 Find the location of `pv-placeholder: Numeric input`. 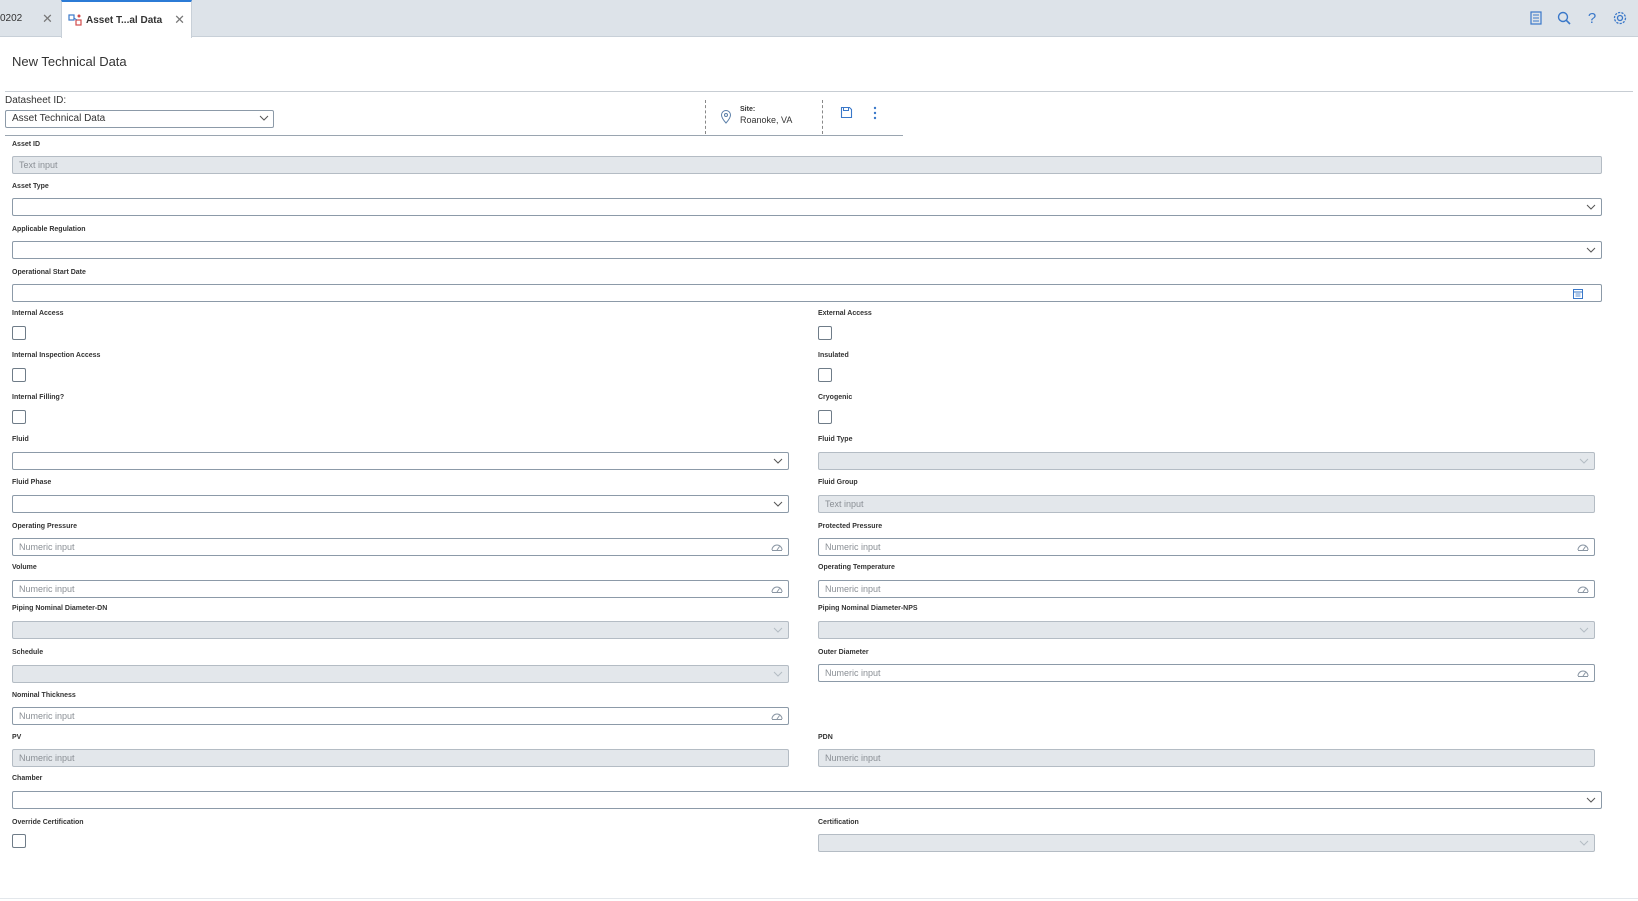

pv-placeholder: Numeric input is located at coordinates (47, 758).